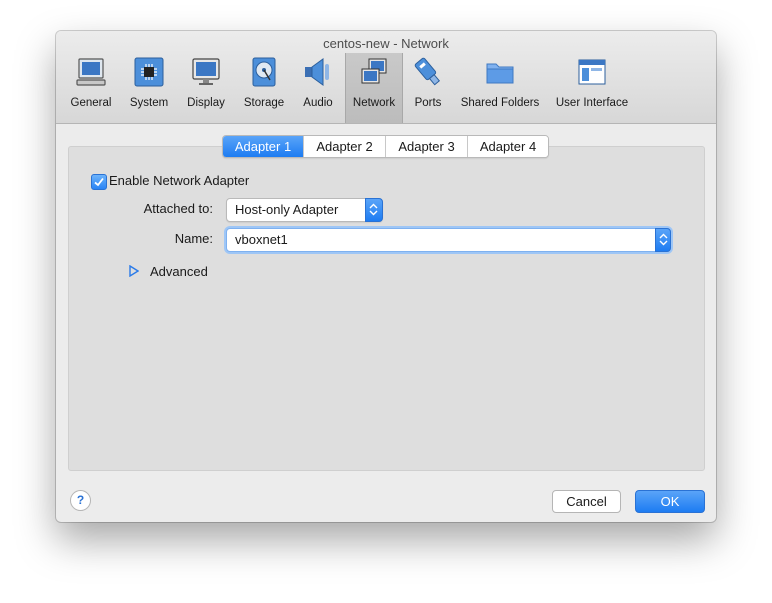 The image size is (772, 603). Describe the element at coordinates (287, 209) in the screenshot. I see `attached-to-value: Host-only Adapter` at that location.